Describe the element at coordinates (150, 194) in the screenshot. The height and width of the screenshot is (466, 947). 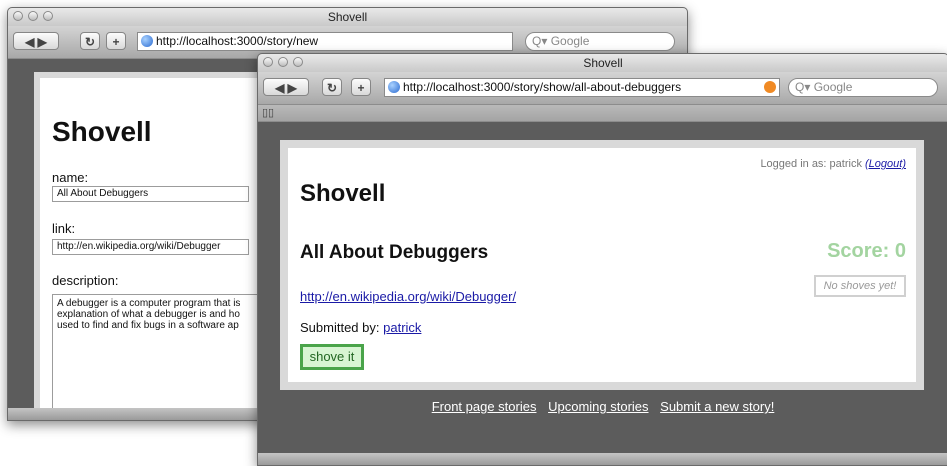
I see `name-input: All About Debuggers` at that location.